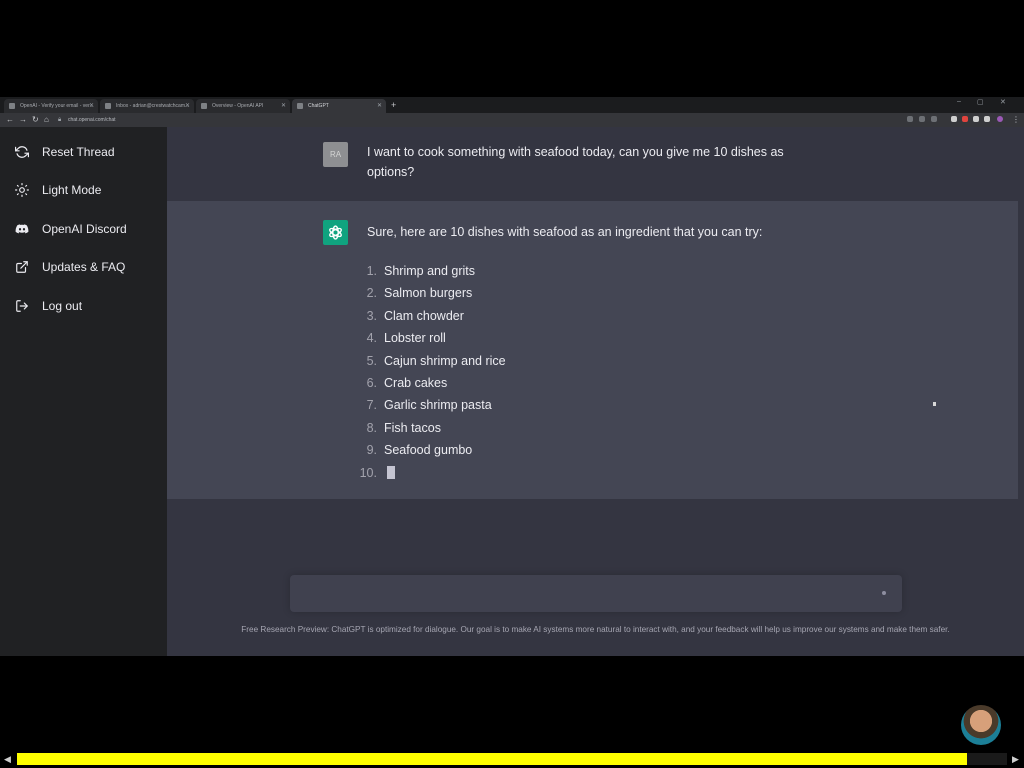 The height and width of the screenshot is (768, 1024). What do you see at coordinates (445, 360) in the screenshot?
I see `dish-name: Cajun shrimp and rice` at bounding box center [445, 360].